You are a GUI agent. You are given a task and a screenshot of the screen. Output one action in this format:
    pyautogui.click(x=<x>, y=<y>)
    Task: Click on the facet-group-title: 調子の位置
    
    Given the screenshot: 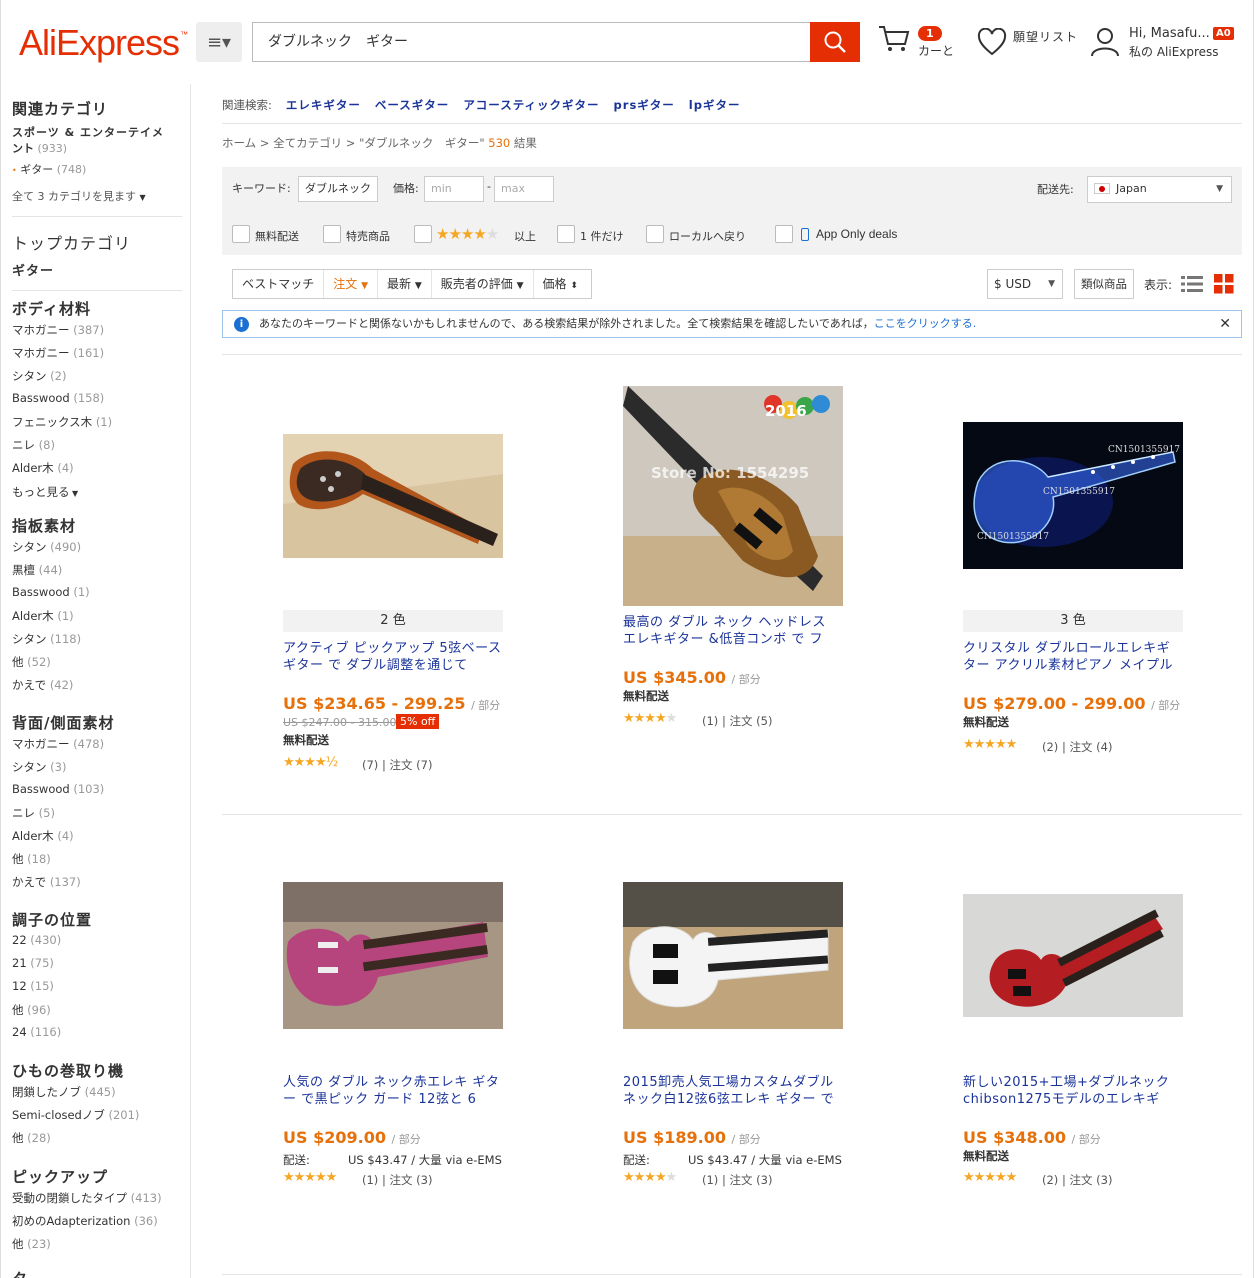 What is the action you would take?
    pyautogui.click(x=52, y=919)
    